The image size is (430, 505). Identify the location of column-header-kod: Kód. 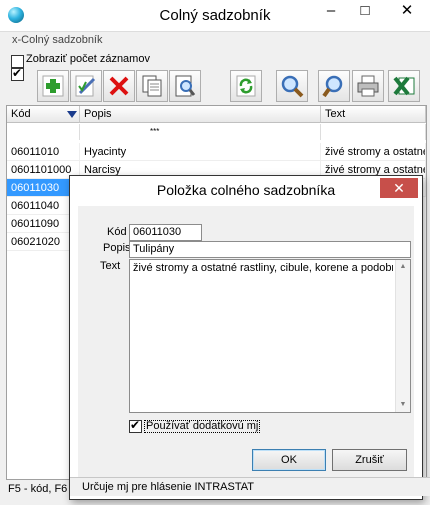
(43, 114).